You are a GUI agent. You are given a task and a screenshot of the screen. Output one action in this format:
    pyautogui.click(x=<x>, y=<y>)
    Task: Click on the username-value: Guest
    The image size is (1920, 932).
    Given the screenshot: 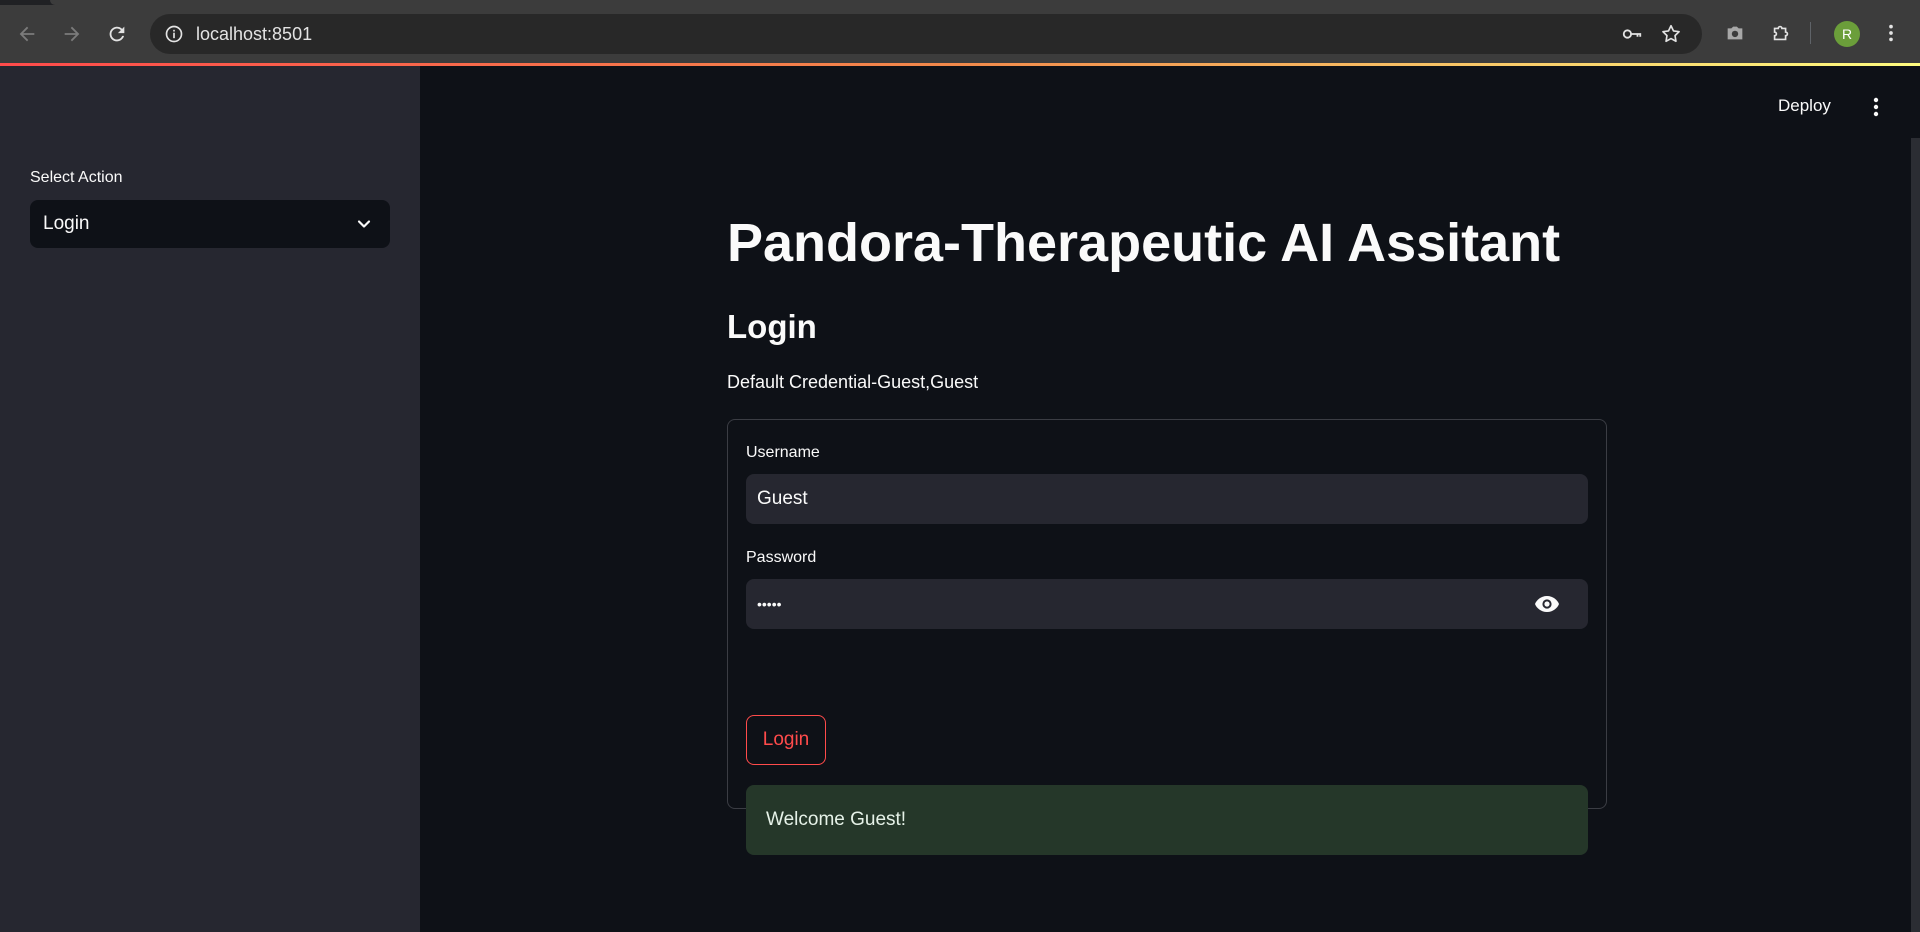 What is the action you would take?
    pyautogui.click(x=782, y=498)
    